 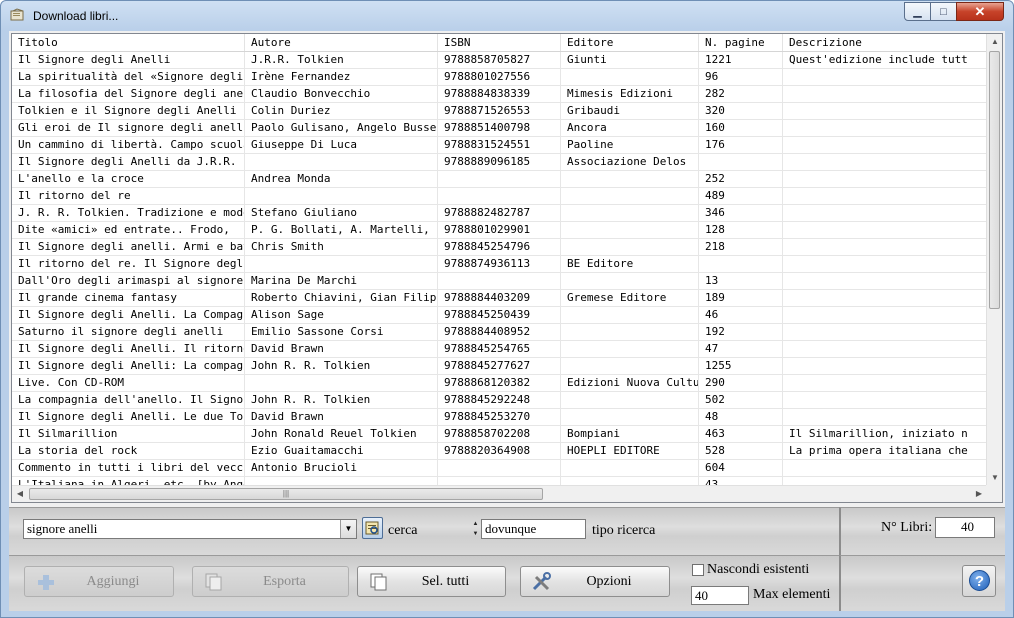 I want to click on column-header: Descrizione, so click(x=885, y=42).